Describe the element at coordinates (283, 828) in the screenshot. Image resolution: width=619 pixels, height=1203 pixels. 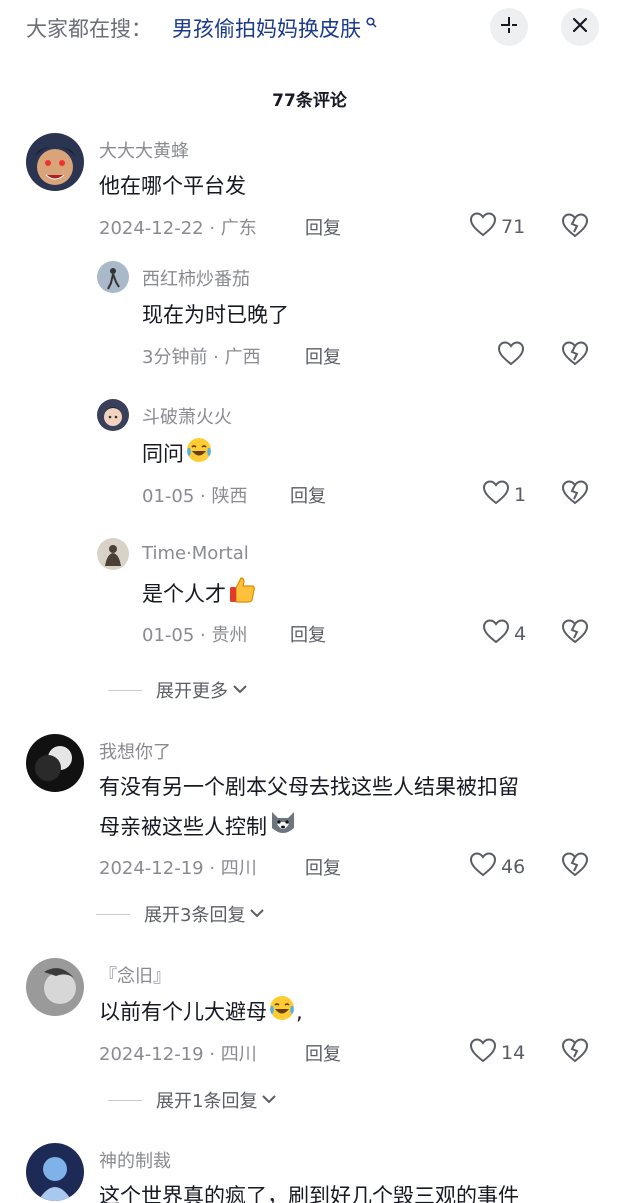
I see `husky-emoji` at that location.